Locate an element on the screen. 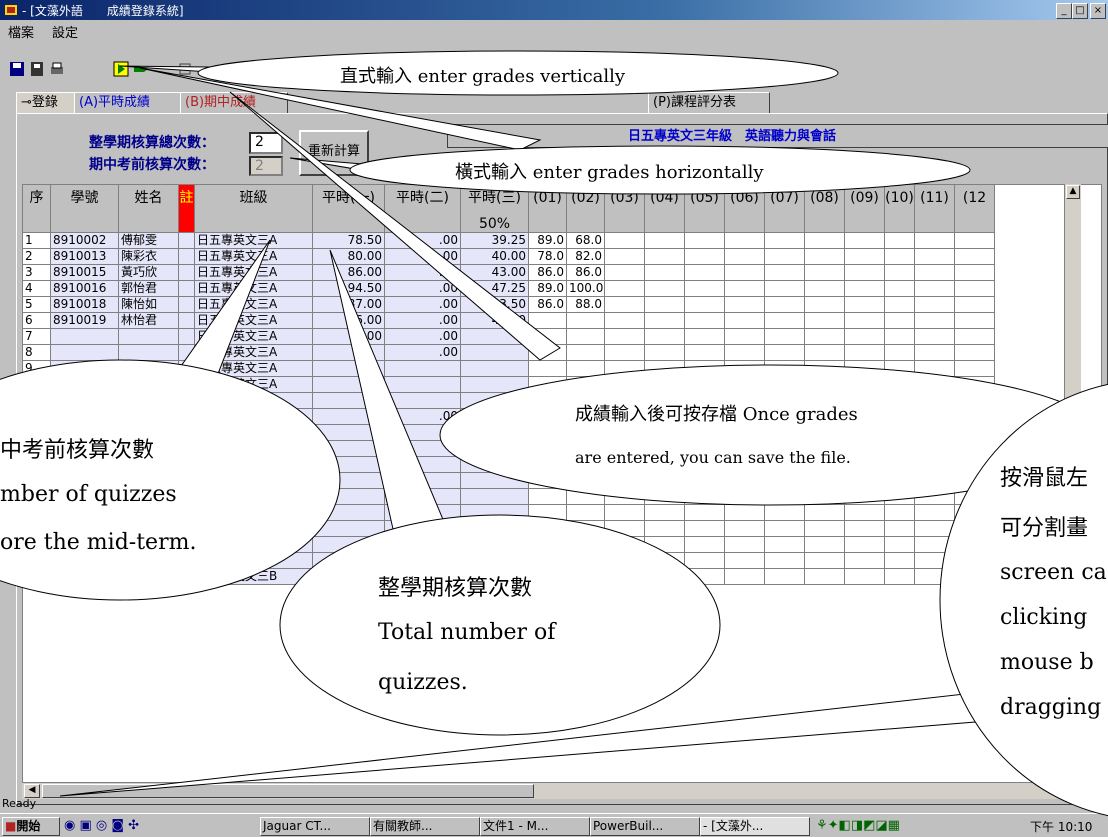 This screenshot has width=1108, height=837. callout-save-line2: are entered, you can save the file. is located at coordinates (713, 457).